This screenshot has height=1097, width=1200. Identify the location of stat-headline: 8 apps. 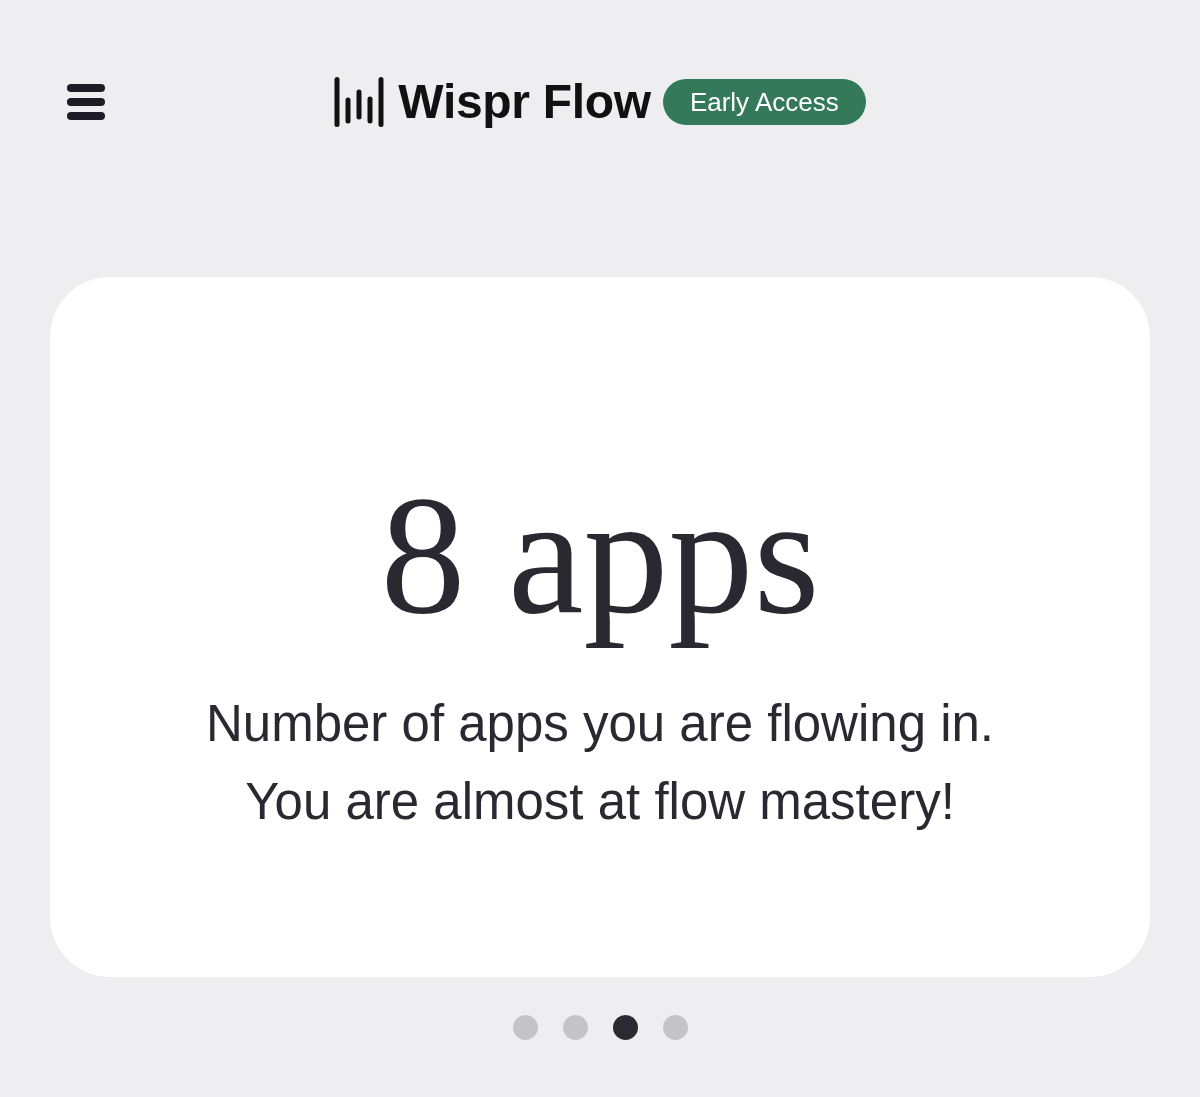
(600, 555).